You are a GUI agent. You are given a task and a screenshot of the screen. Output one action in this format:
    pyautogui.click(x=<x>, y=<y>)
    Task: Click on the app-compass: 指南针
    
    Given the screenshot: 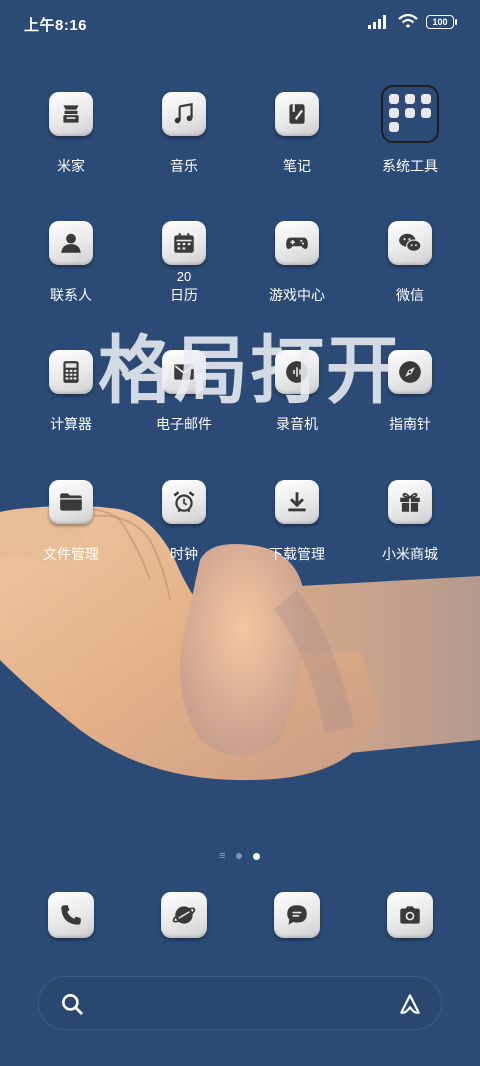 What is the action you would take?
    pyautogui.click(x=410, y=392)
    